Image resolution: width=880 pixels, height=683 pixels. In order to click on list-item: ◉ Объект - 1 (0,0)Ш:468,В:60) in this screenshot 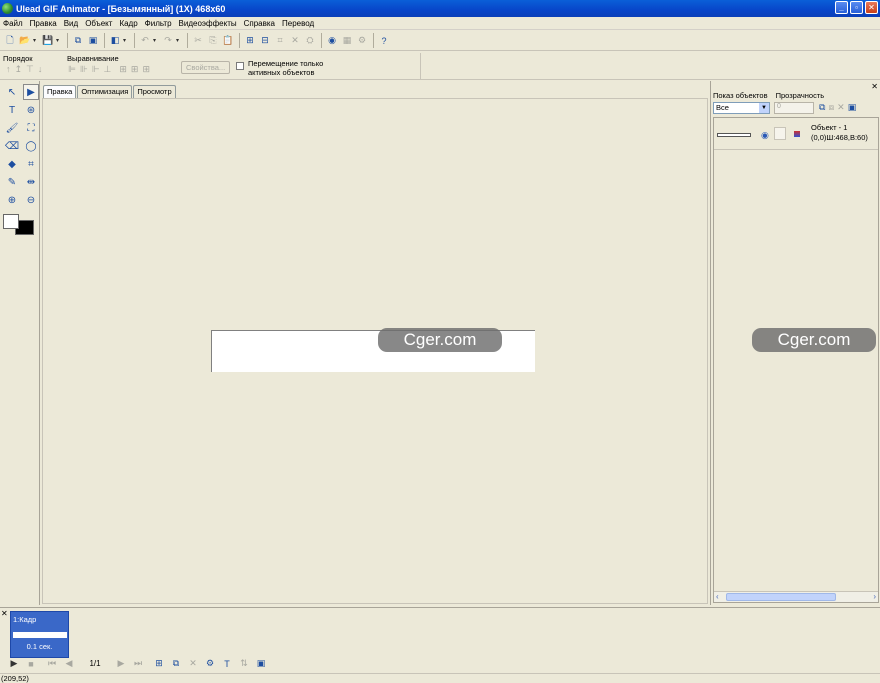, I will do `click(796, 135)`.